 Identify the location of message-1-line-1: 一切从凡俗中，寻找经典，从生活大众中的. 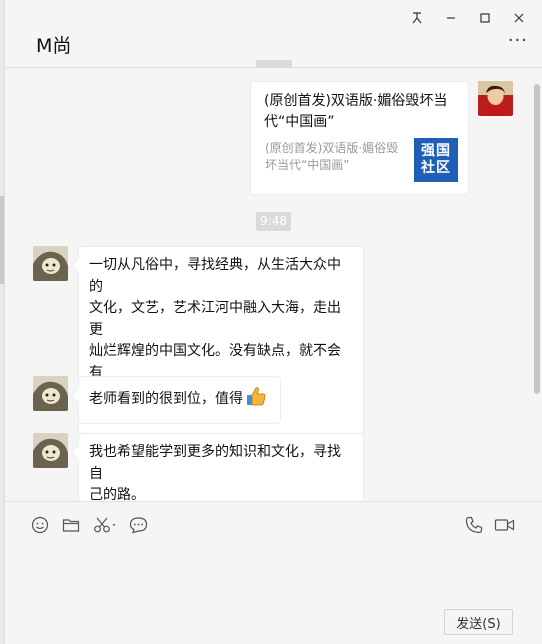
(215, 276).